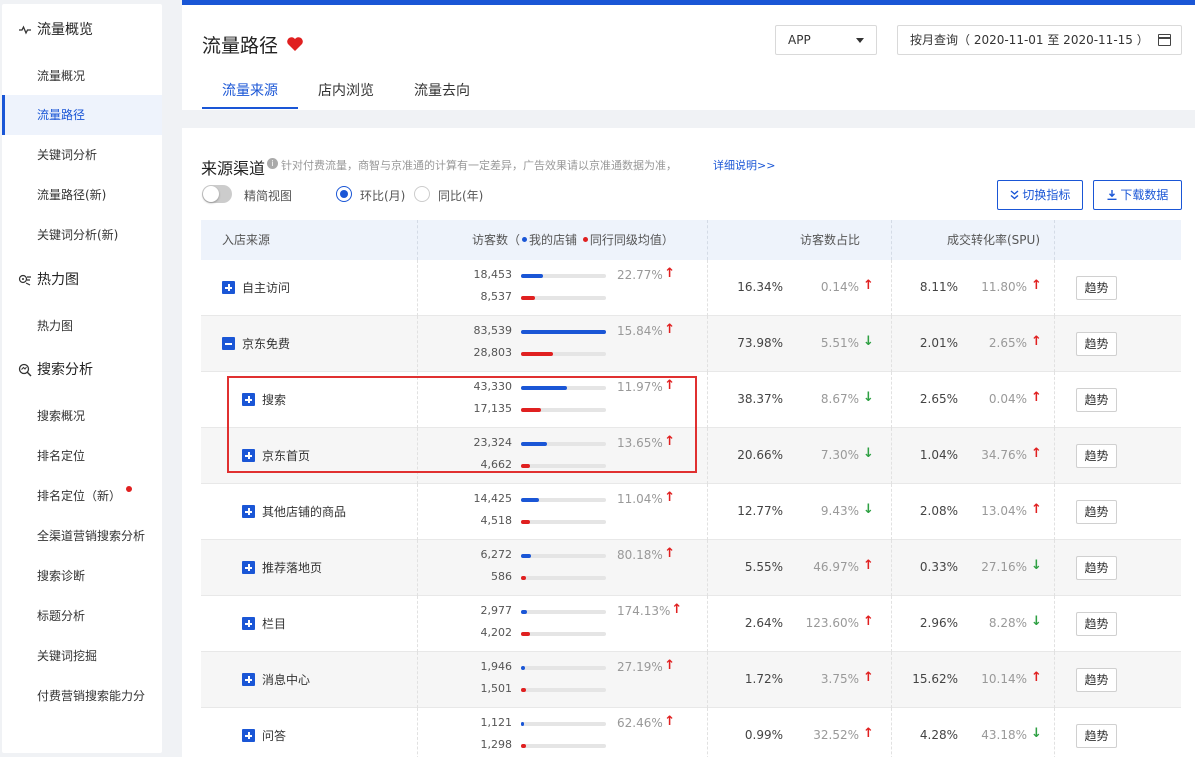 The width and height of the screenshot is (1195, 757). What do you see at coordinates (763, 735) in the screenshot?
I see `visitor-share: 0.99%` at bounding box center [763, 735].